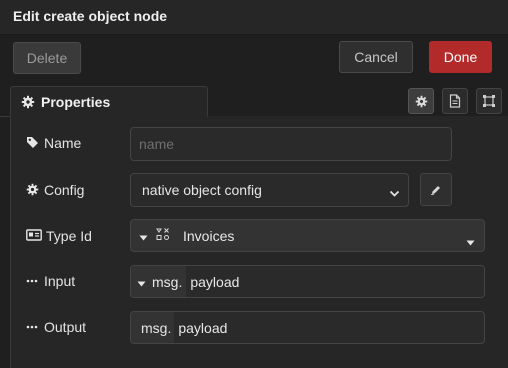  What do you see at coordinates (209, 235) in the screenshot?
I see `type-id-value: Invoices` at bounding box center [209, 235].